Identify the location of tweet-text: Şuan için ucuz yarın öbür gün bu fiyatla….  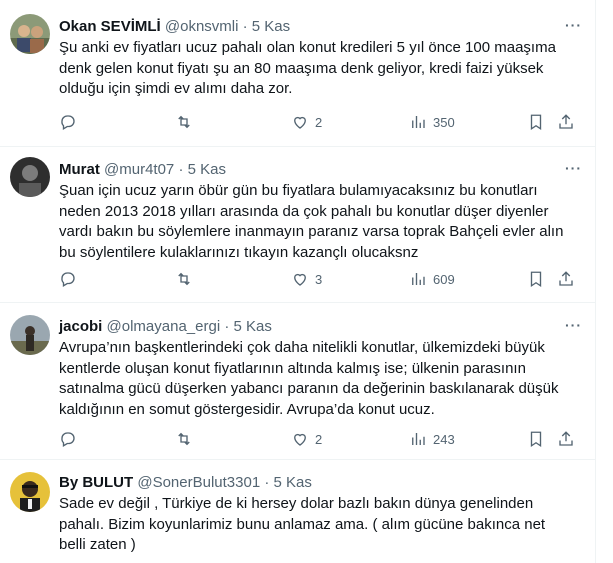
(311, 221).